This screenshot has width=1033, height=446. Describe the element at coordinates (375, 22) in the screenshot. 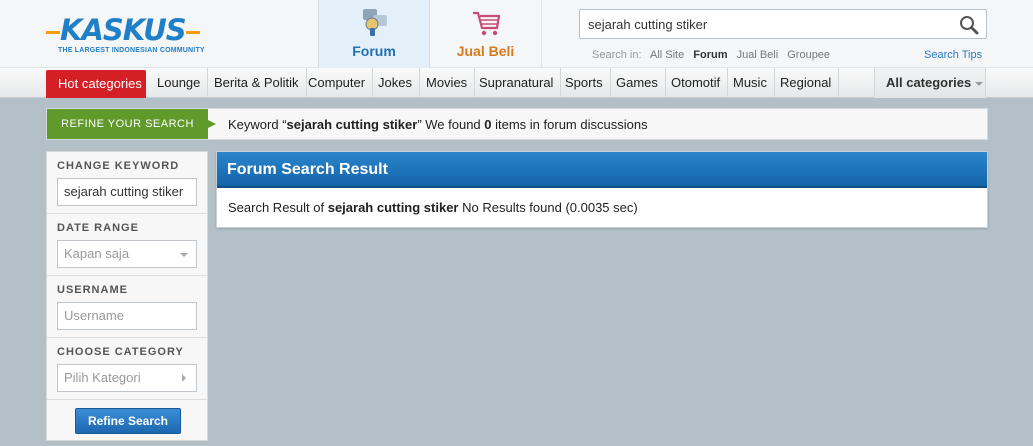

I see `forum-icon` at that location.